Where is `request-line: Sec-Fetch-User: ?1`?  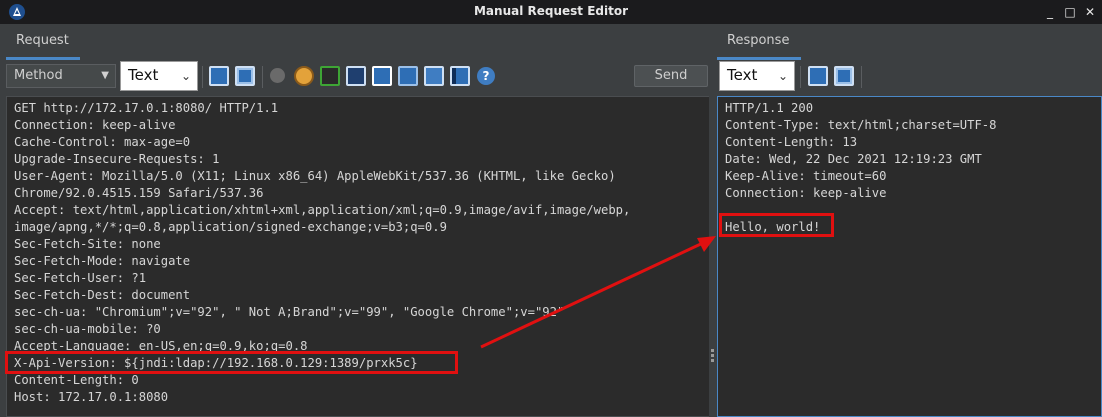
request-line: Sec-Fetch-User: ?1 is located at coordinates (80, 278).